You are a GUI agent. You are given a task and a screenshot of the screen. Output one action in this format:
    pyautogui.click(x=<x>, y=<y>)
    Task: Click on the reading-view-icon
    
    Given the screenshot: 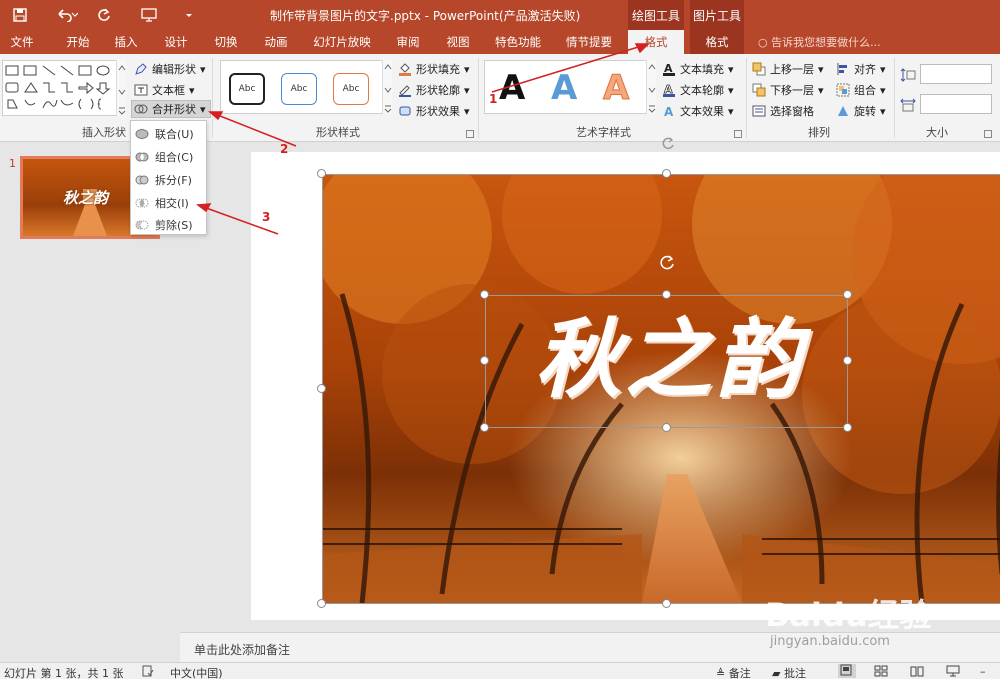 What is the action you would take?
    pyautogui.click(x=917, y=672)
    